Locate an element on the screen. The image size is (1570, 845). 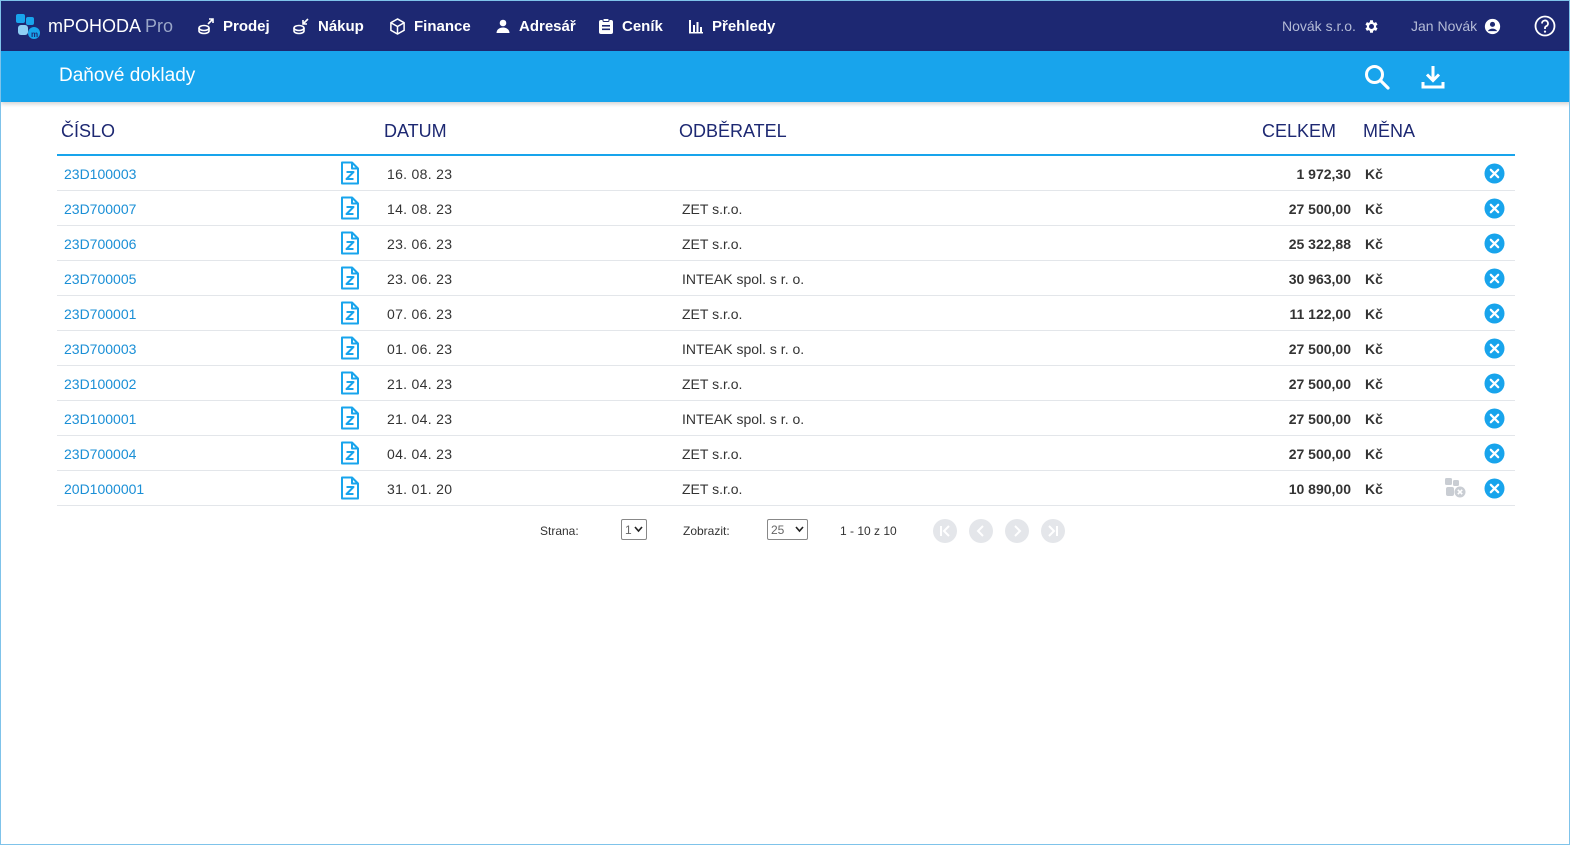
nav-label: Adresář is located at coordinates (547, 26).